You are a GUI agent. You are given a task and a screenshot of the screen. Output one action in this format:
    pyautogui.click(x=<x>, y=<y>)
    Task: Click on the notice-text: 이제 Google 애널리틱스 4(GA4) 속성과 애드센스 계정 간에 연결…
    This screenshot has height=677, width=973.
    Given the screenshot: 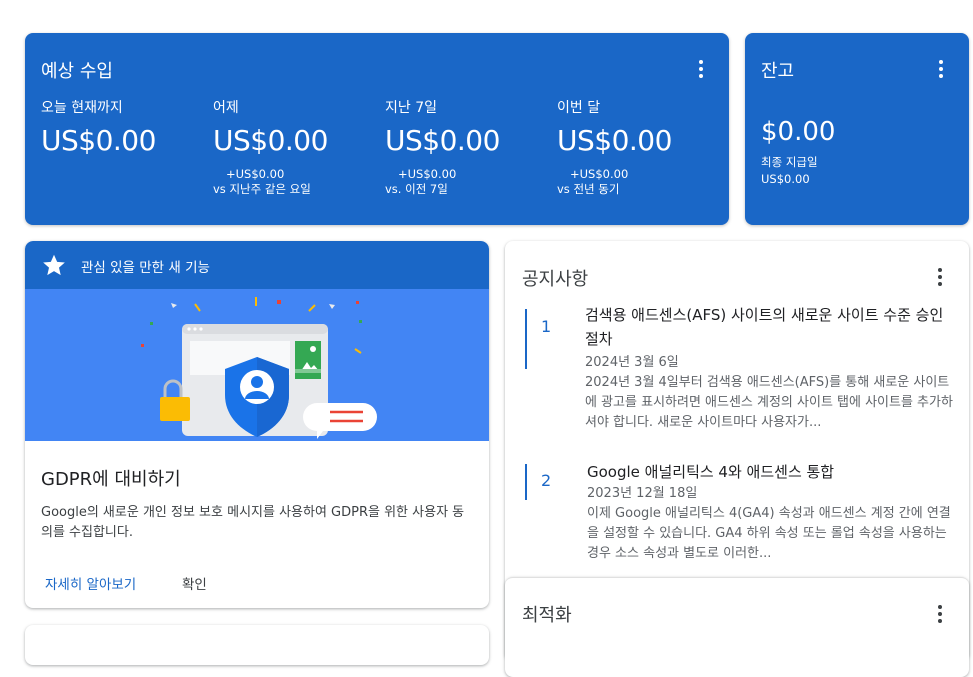 What is the action you would take?
    pyautogui.click(x=769, y=533)
    